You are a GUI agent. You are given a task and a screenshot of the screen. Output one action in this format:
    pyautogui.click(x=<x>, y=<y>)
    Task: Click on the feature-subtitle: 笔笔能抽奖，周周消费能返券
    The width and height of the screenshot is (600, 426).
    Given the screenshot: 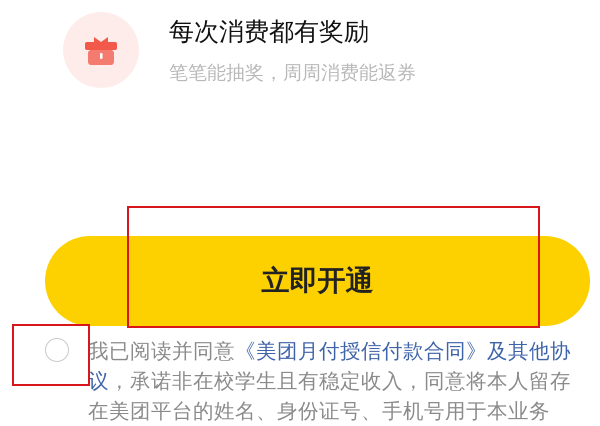 What is the action you would take?
    pyautogui.click(x=292, y=73)
    